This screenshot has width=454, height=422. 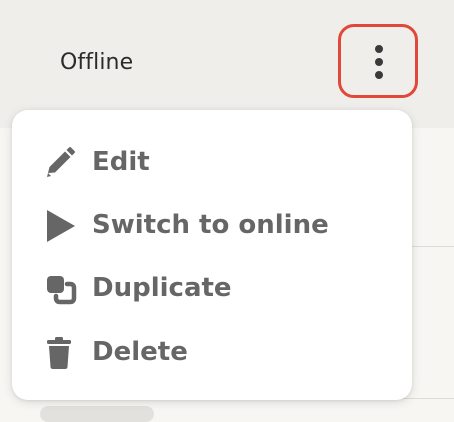 What do you see at coordinates (61, 226) in the screenshot?
I see `play-icon` at bounding box center [61, 226].